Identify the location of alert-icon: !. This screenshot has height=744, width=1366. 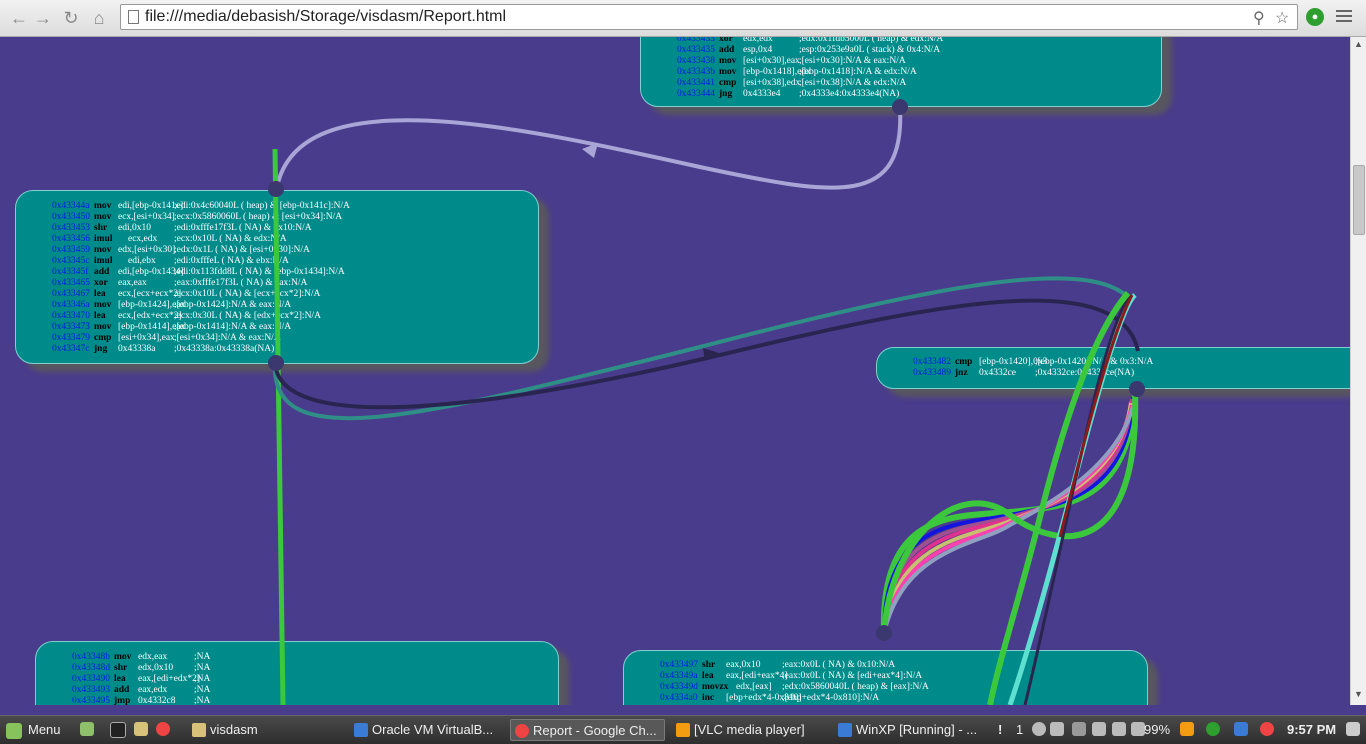
(1000, 730).